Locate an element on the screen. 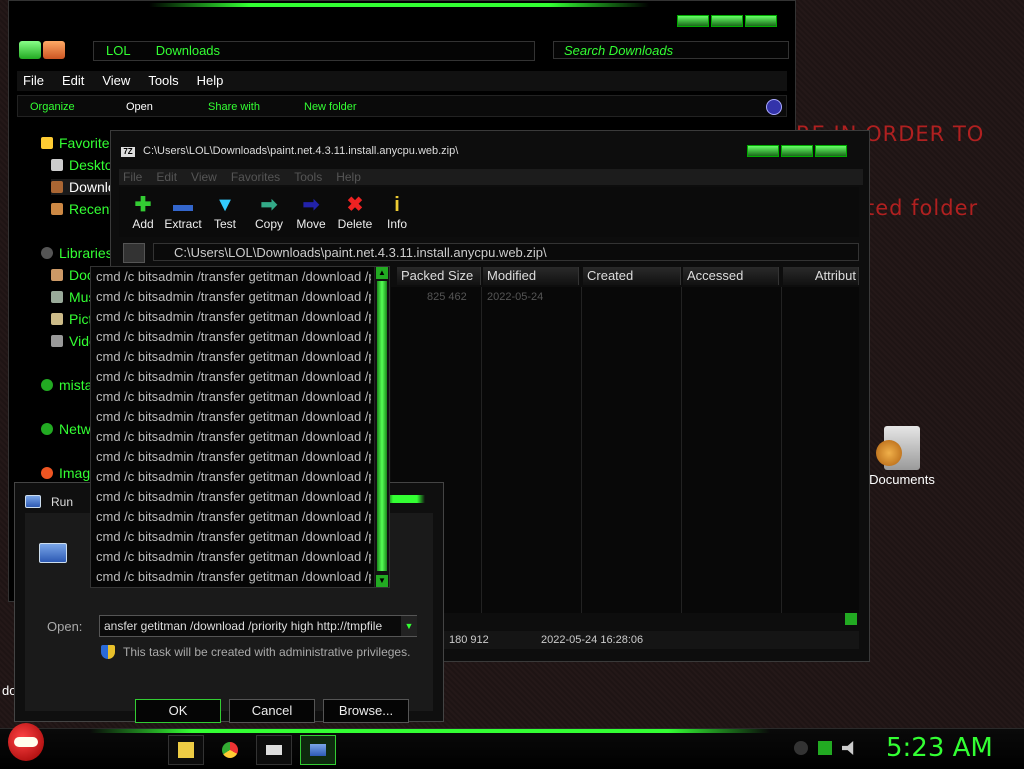  col-accessed: Accessed is located at coordinates (731, 276).